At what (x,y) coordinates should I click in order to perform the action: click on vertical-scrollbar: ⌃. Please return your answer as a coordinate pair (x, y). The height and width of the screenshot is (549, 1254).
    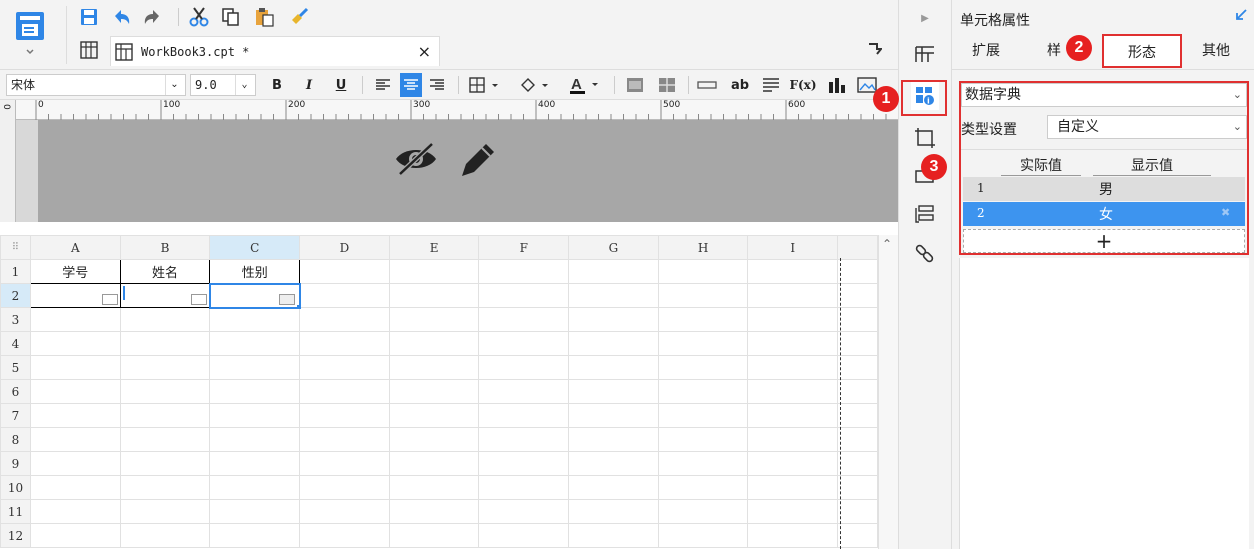
    Looking at the image, I should click on (888, 392).